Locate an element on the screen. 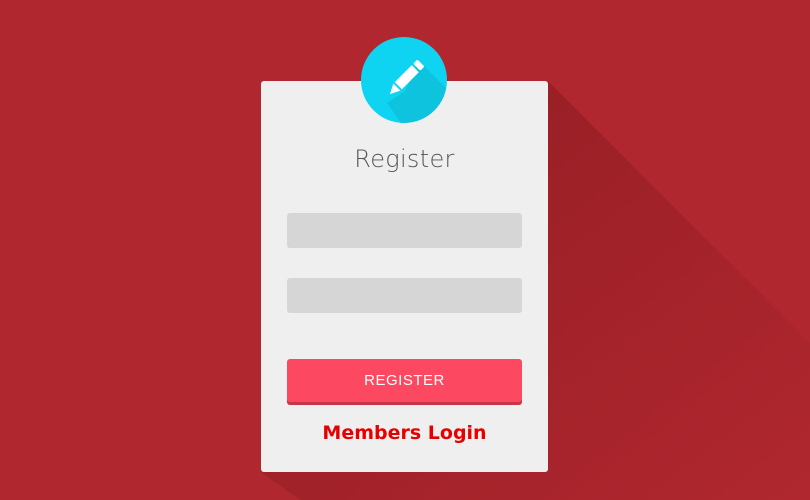 This screenshot has height=500, width=810. register-title: Register is located at coordinates (404, 159).